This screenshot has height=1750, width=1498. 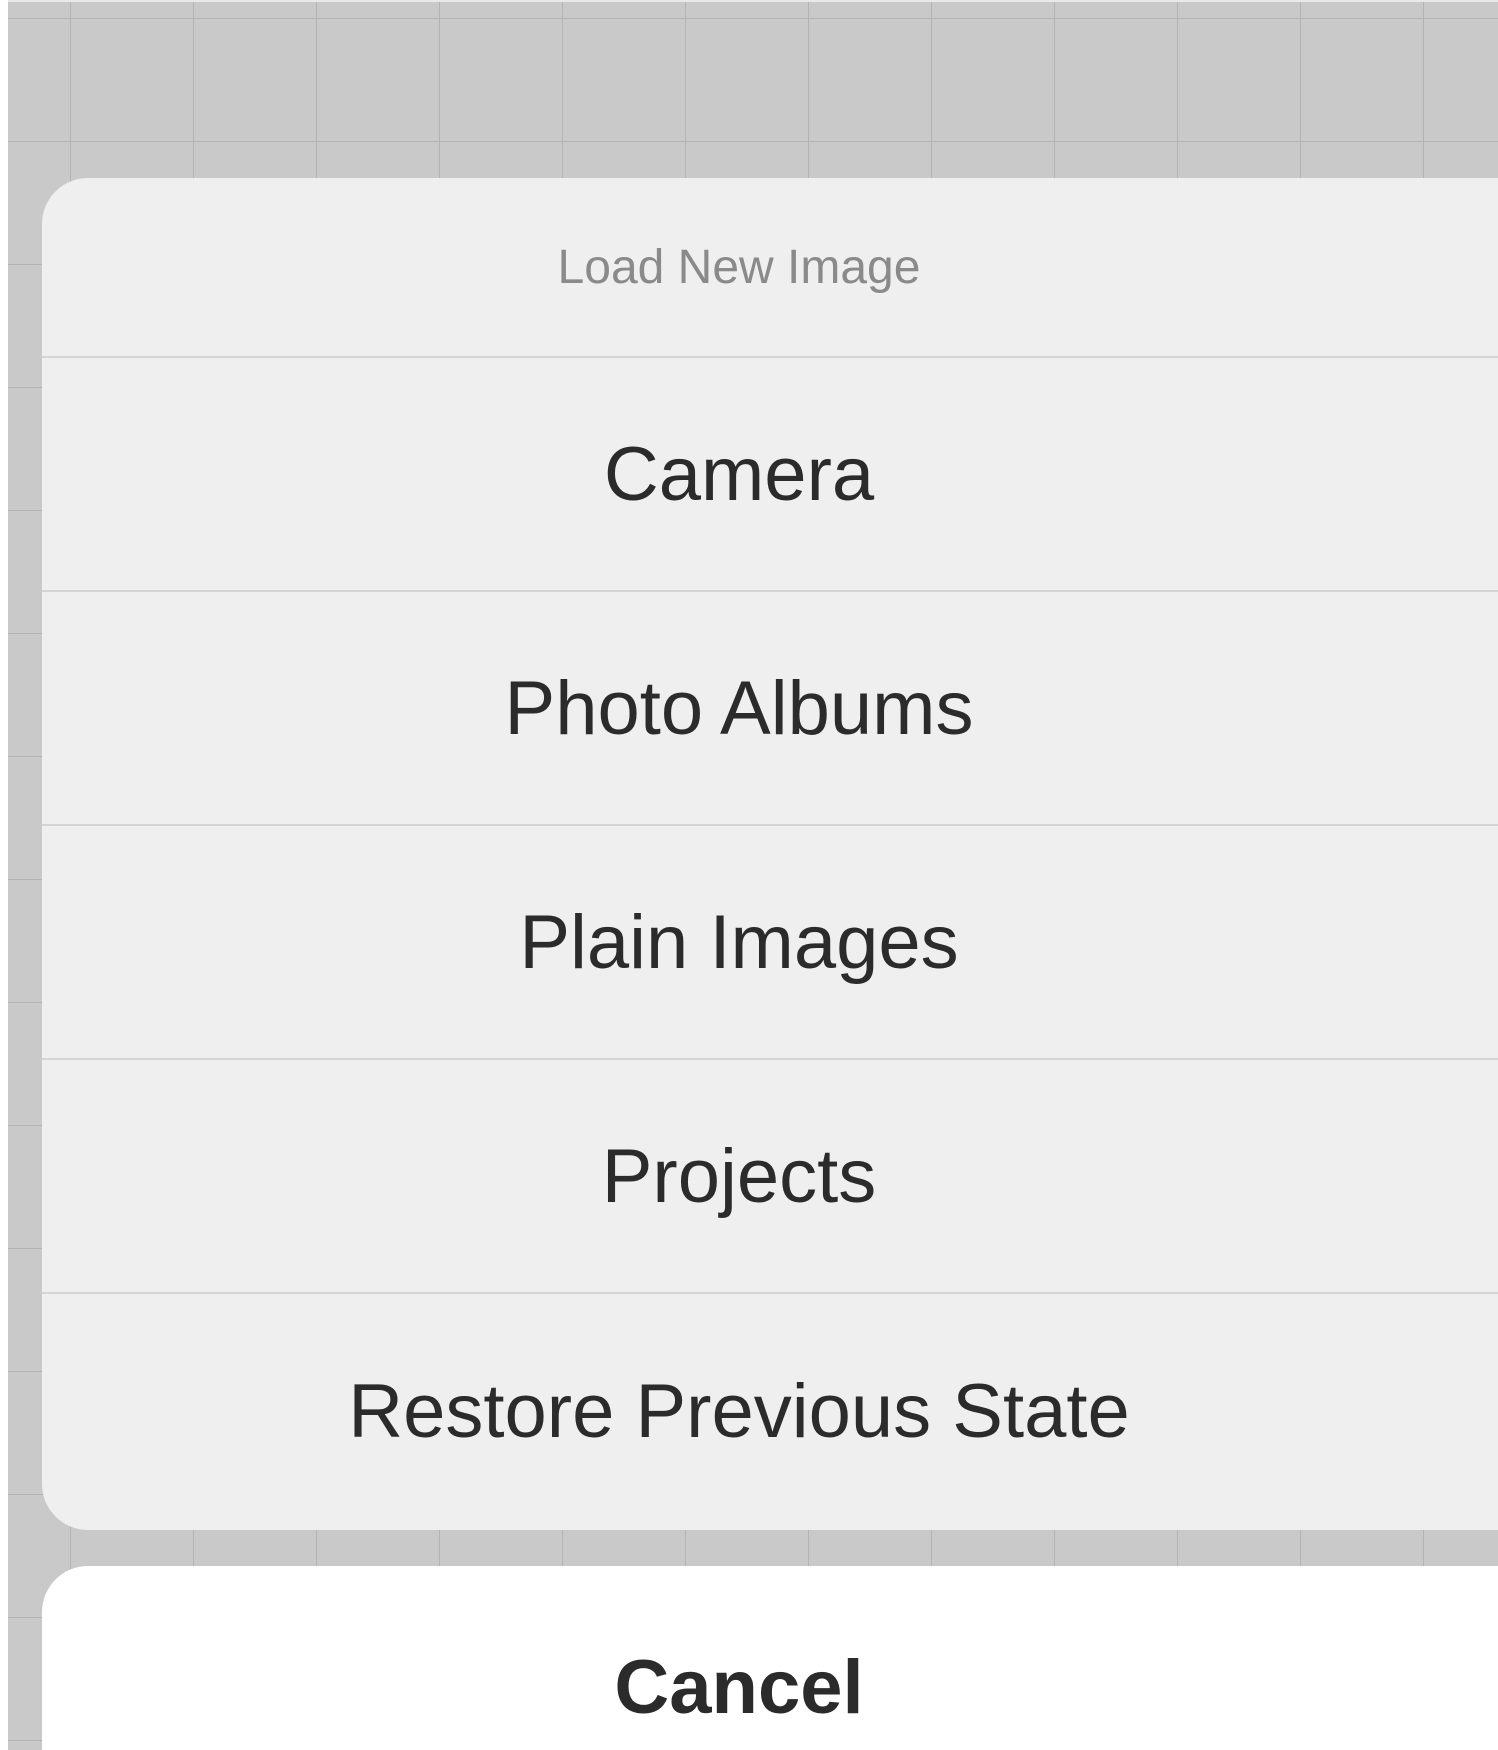 I want to click on projects-button: Projects, so click(x=770, y=1177).